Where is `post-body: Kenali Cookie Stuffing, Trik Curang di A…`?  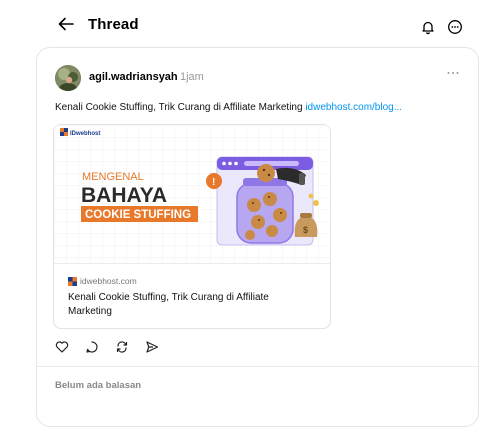 post-body: Kenali Cookie Stuffing, Trik Curang di A… is located at coordinates (180, 107).